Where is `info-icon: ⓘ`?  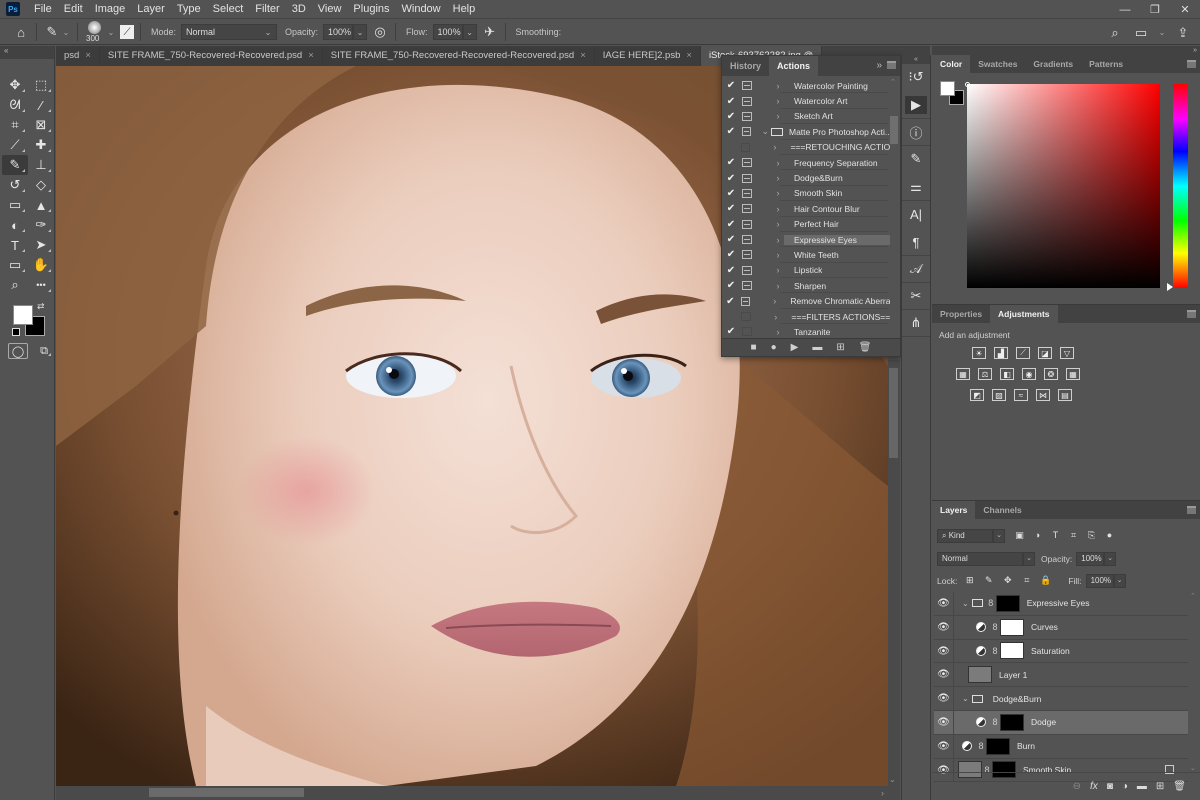
info-icon: ⓘ is located at coordinates (916, 132).